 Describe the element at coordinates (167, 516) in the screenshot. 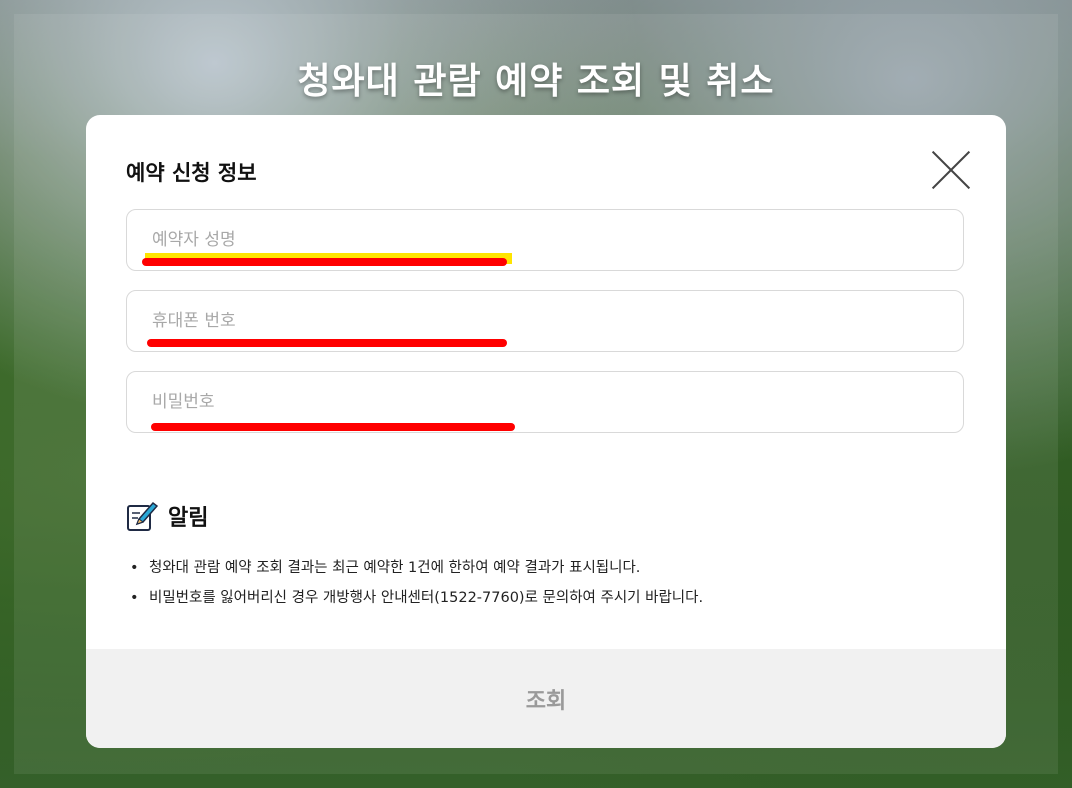

I see `notice-header: 알림` at that location.